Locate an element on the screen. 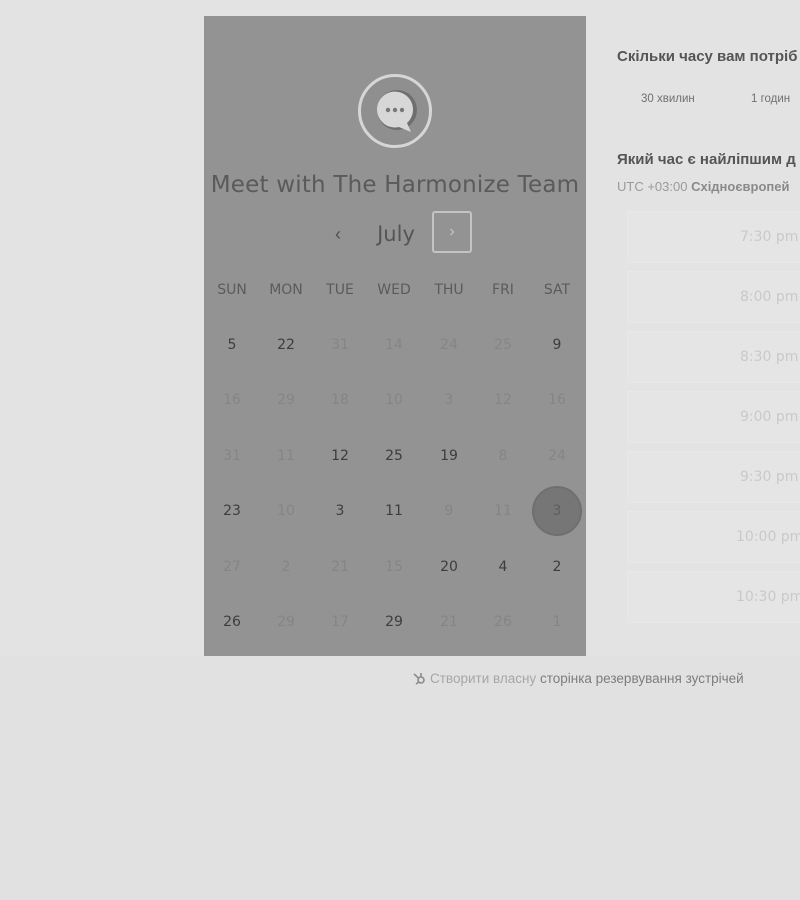 This screenshot has height=900, width=800. time-slot-label: 9:30 pm is located at coordinates (769, 477).